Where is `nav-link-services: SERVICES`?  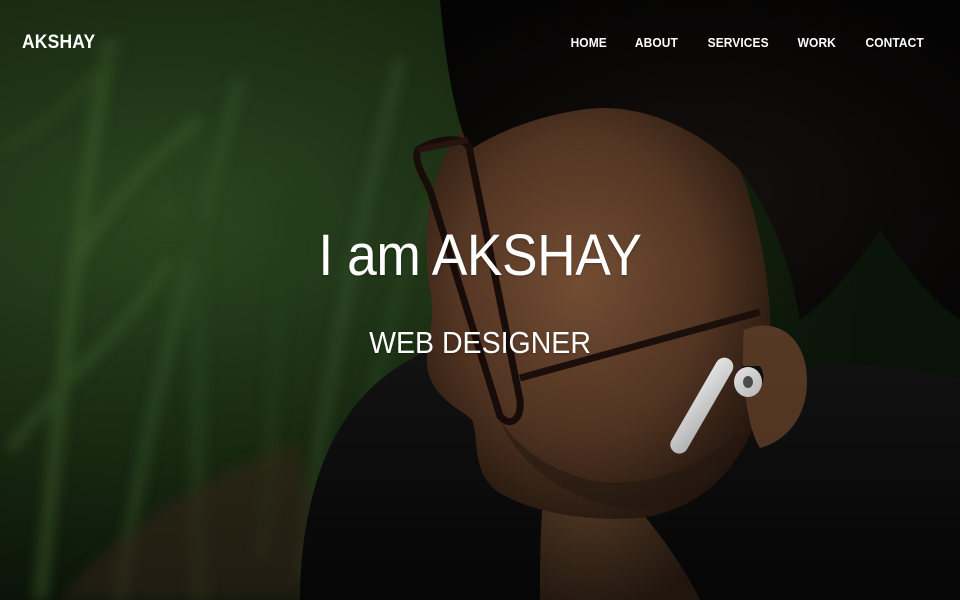
nav-link-services: SERVICES is located at coordinates (737, 42).